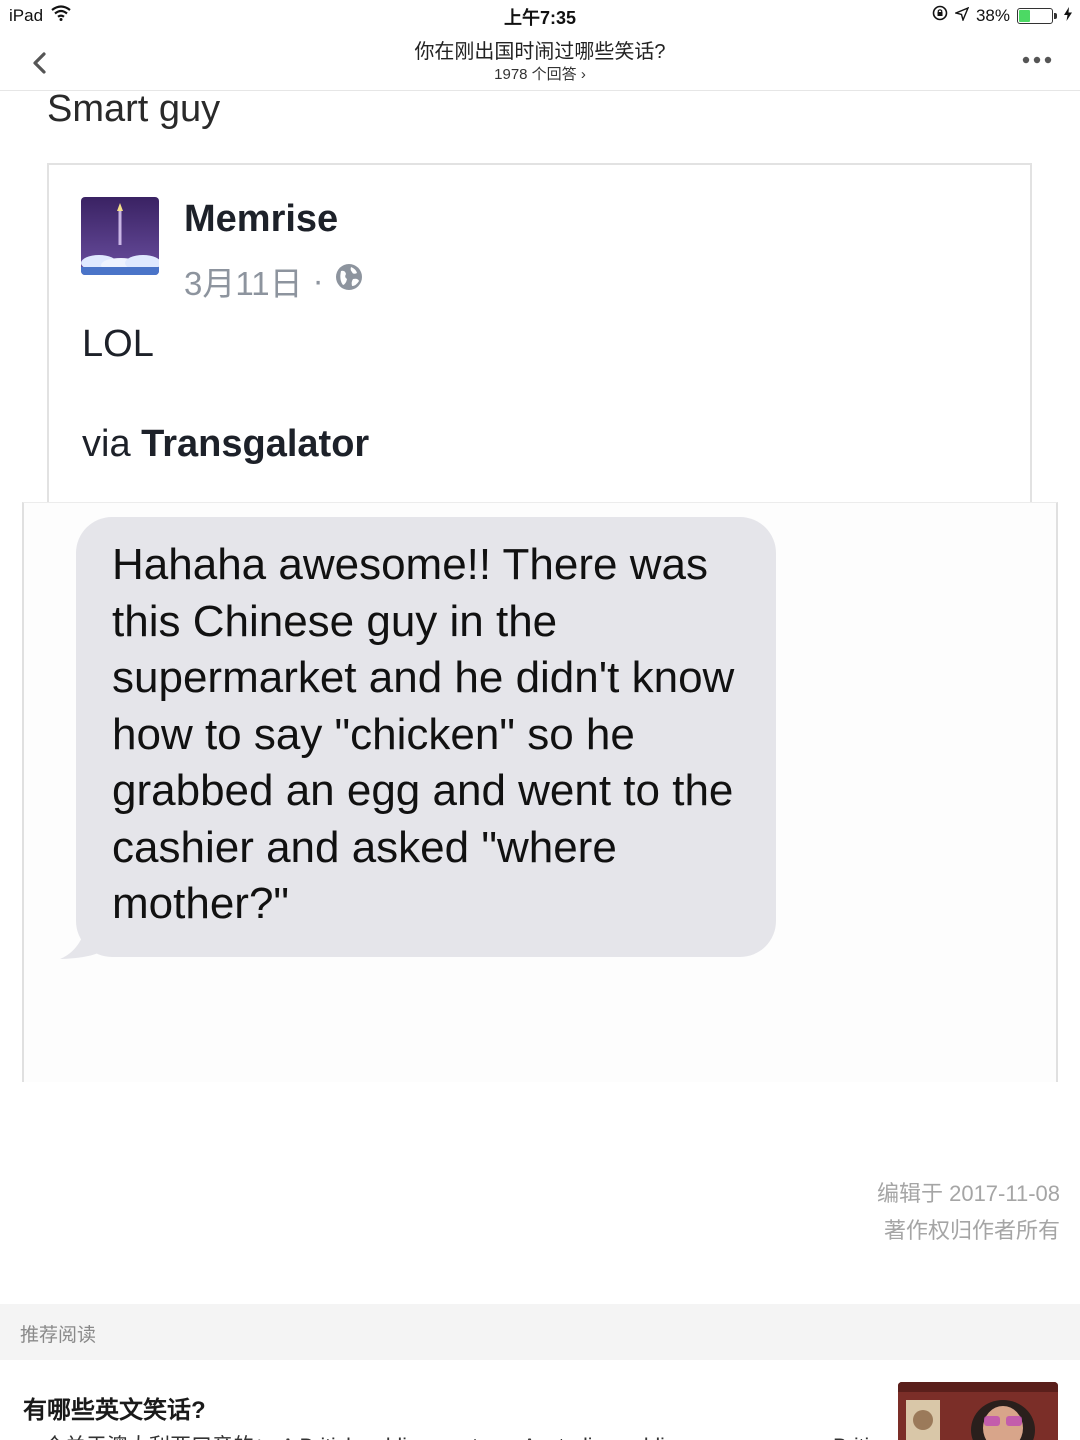 Image resolution: width=1080 pixels, height=1440 pixels. I want to click on post-via: via Transgalator, so click(225, 444).